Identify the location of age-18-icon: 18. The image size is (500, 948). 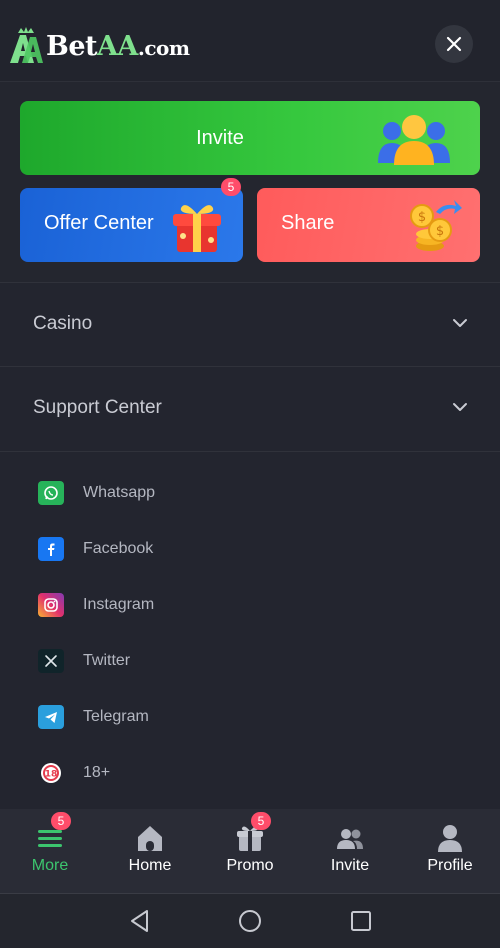
(51, 773).